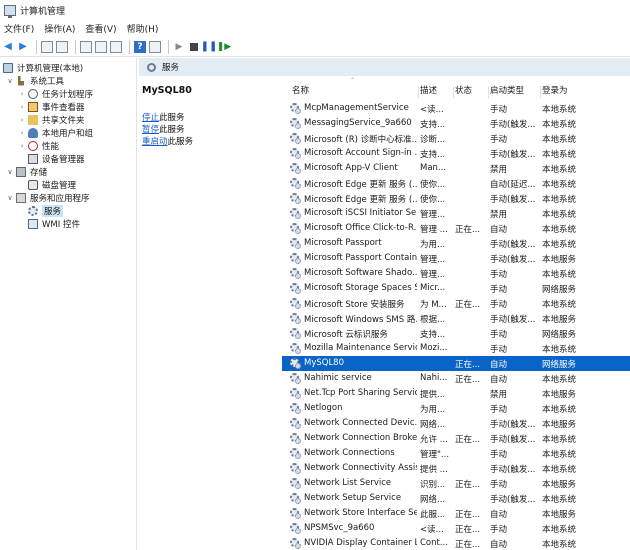 This screenshot has width=630, height=550. Describe the element at coordinates (10, 11) in the screenshot. I see `computer-management-icon` at that location.